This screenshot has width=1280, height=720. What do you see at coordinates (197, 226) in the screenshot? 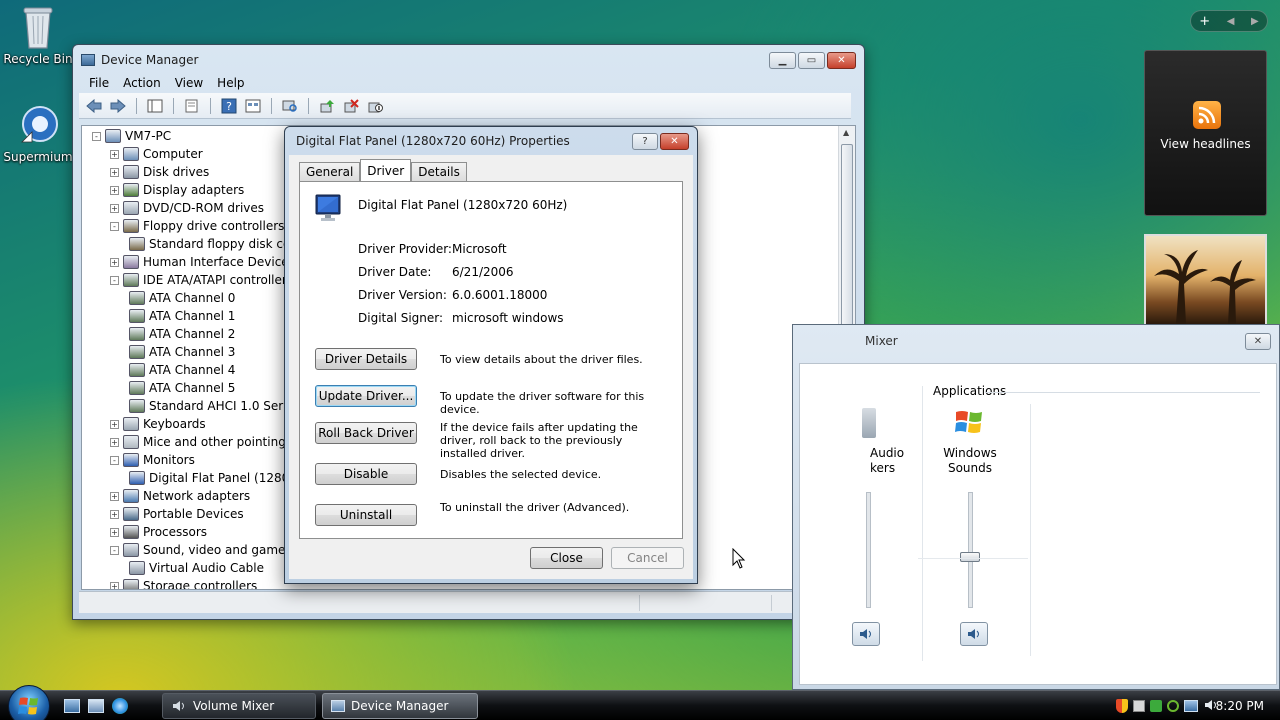
I see `tree-item: - Floppy drive controllers` at bounding box center [197, 226].